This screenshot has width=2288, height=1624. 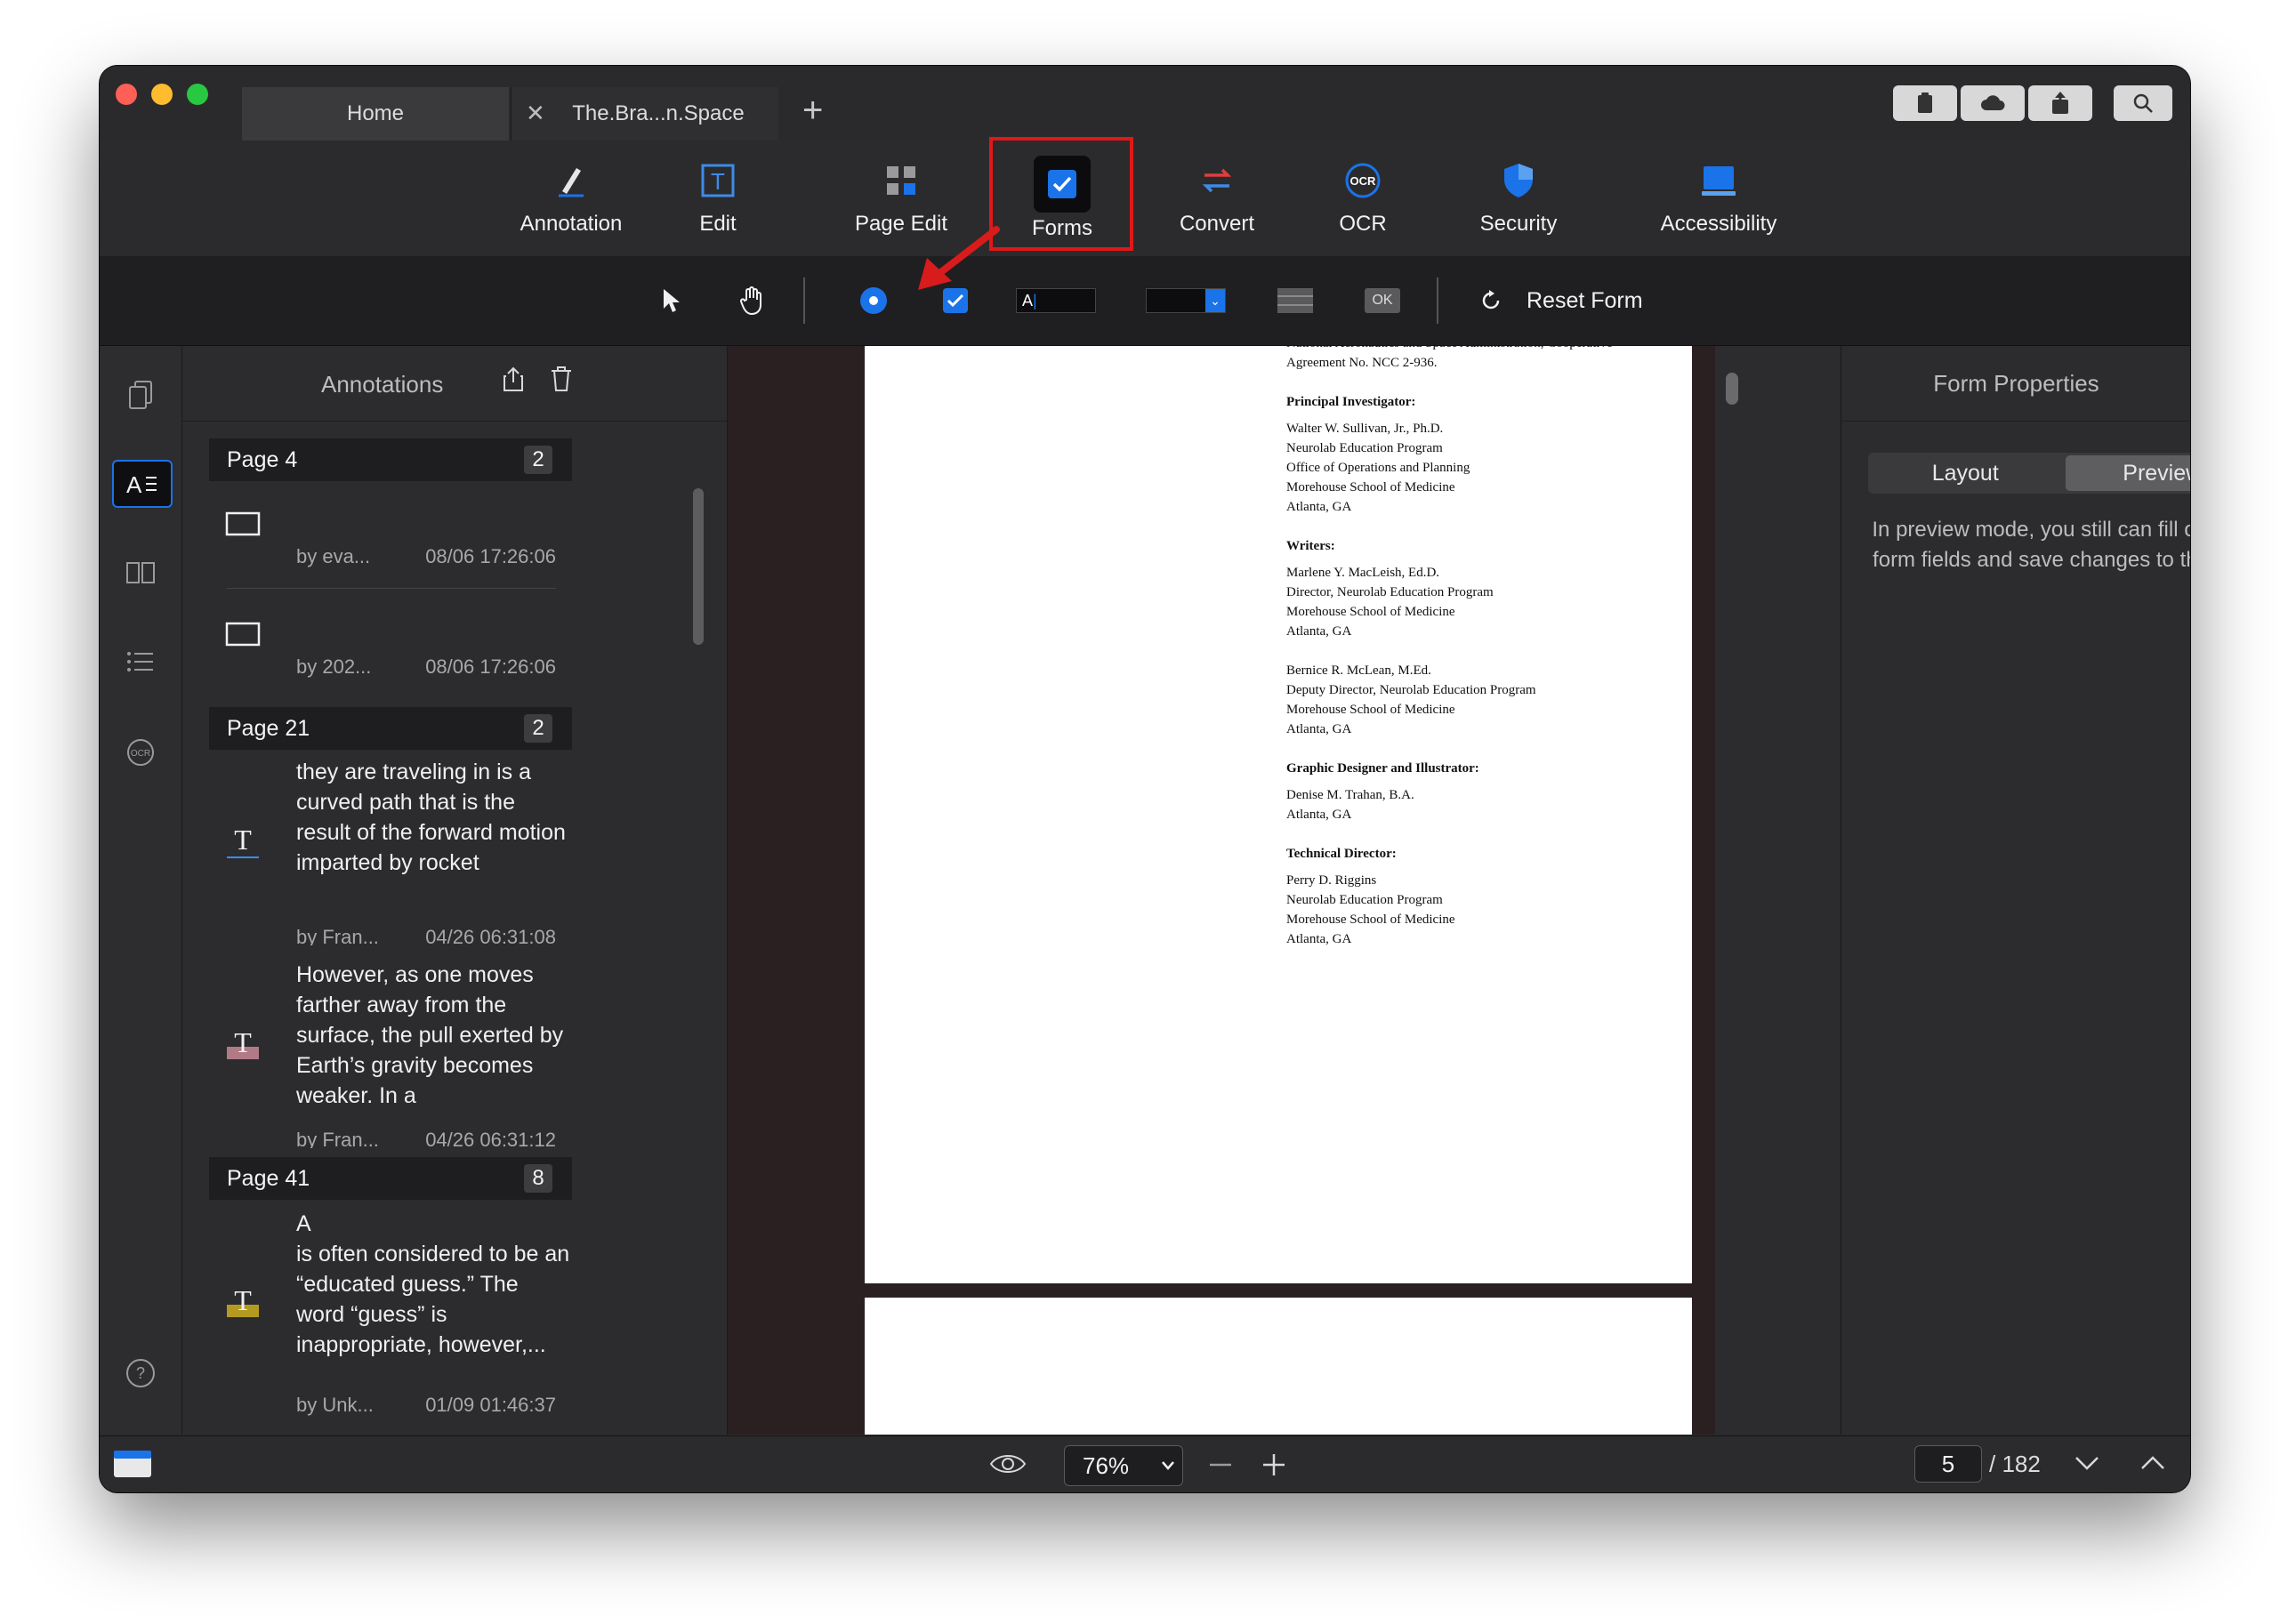 What do you see at coordinates (536, 113) in the screenshot?
I see `close-tab-icon: ✕` at bounding box center [536, 113].